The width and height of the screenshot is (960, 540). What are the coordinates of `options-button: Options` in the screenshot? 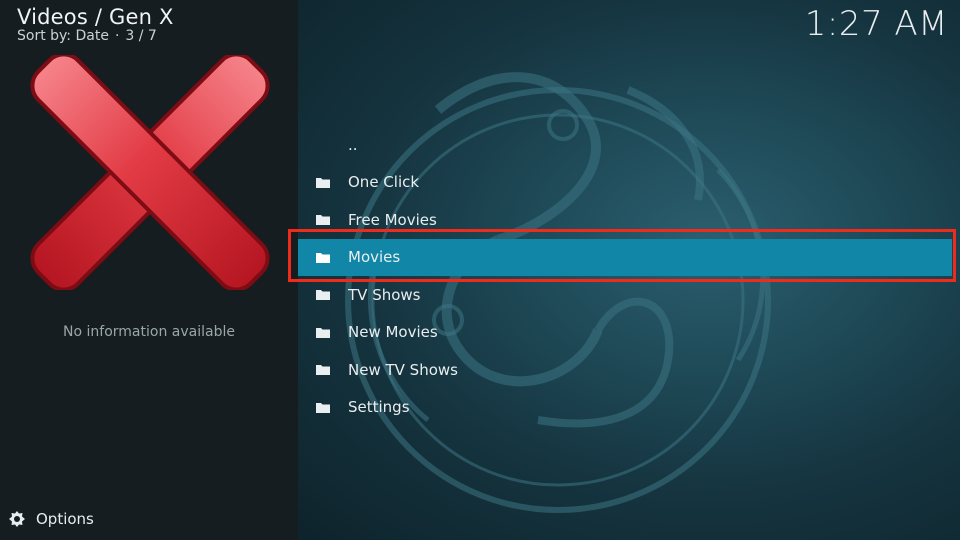 It's located at (51, 519).